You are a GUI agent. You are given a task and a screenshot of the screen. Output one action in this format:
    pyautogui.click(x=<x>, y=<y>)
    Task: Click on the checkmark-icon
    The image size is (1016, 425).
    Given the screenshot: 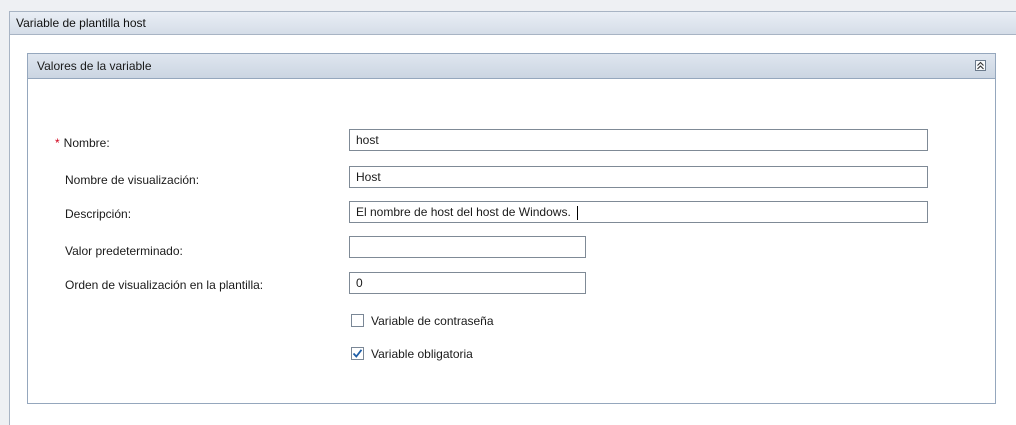 What is the action you would take?
    pyautogui.click(x=357, y=353)
    